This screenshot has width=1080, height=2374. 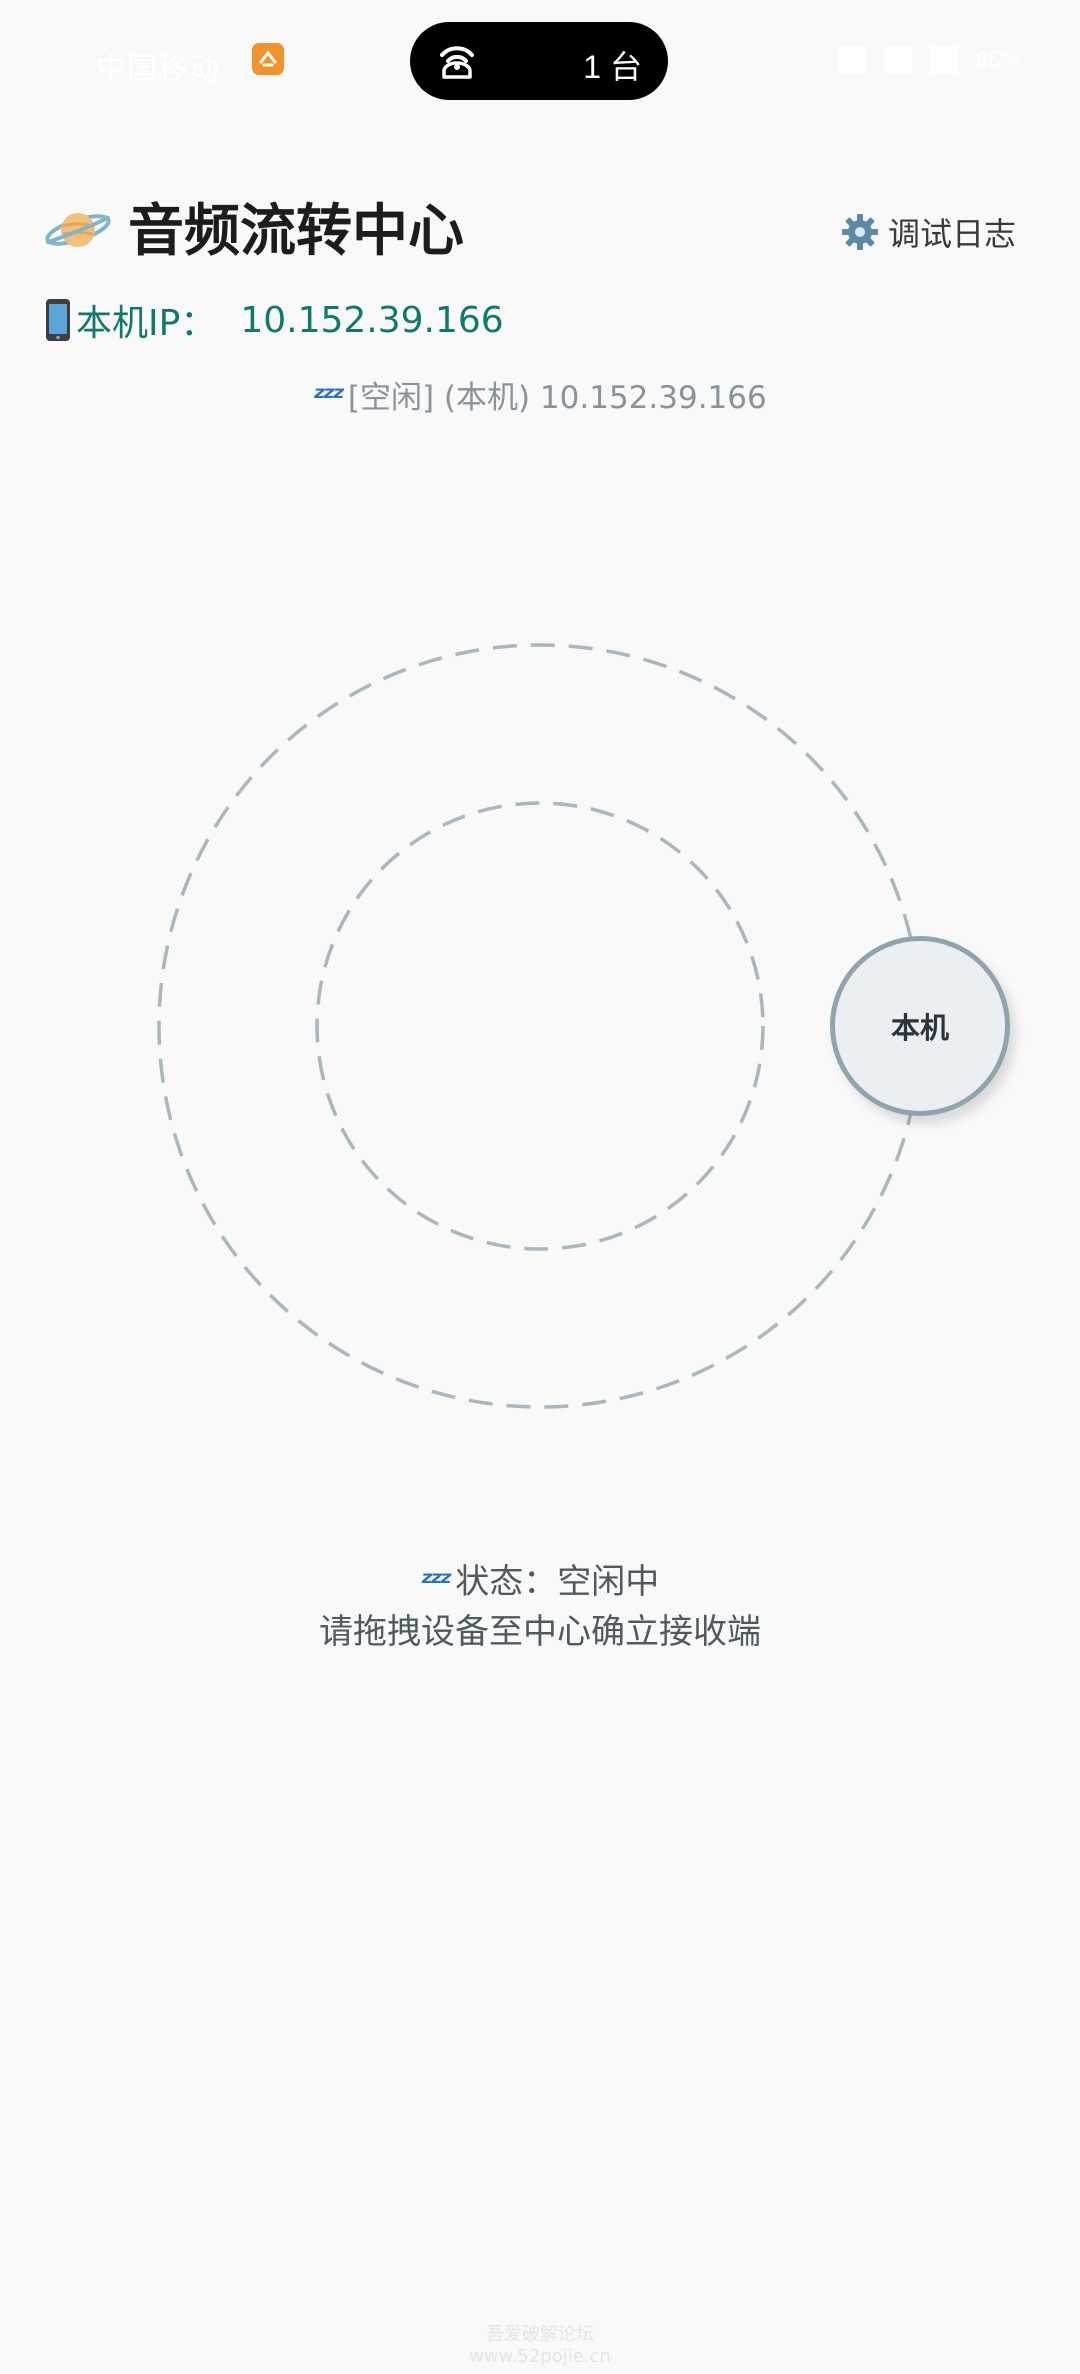 I want to click on local-device-label: 本机, so click(x=919, y=1028).